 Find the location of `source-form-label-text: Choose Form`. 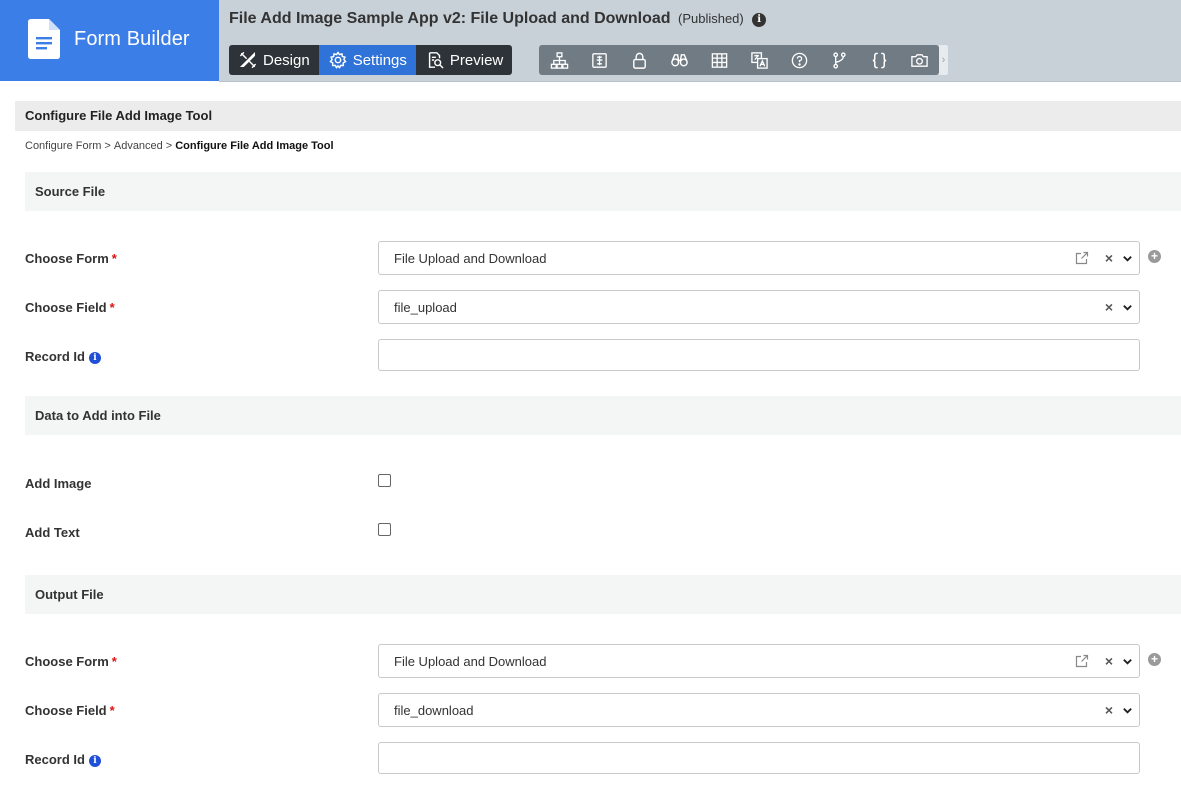

source-form-label-text: Choose Form is located at coordinates (67, 258).